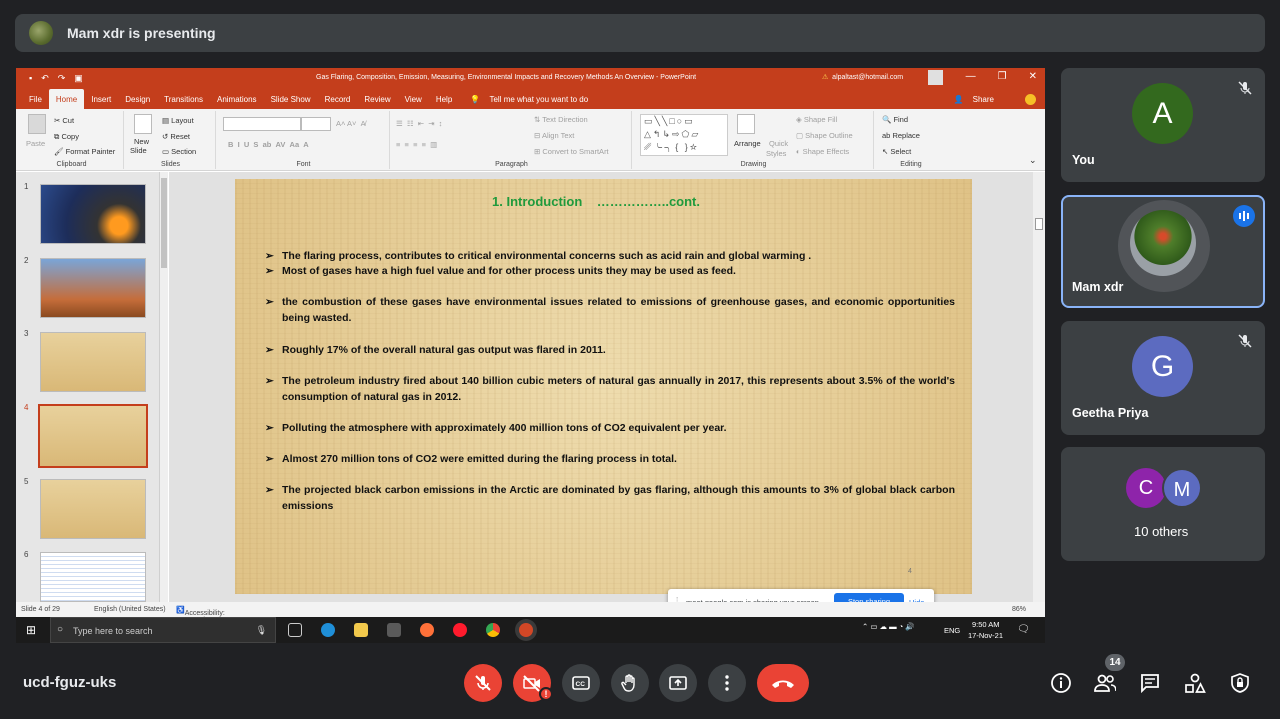 The width and height of the screenshot is (1280, 719). I want to click on microphone-icon: 🎙, so click(261, 630).